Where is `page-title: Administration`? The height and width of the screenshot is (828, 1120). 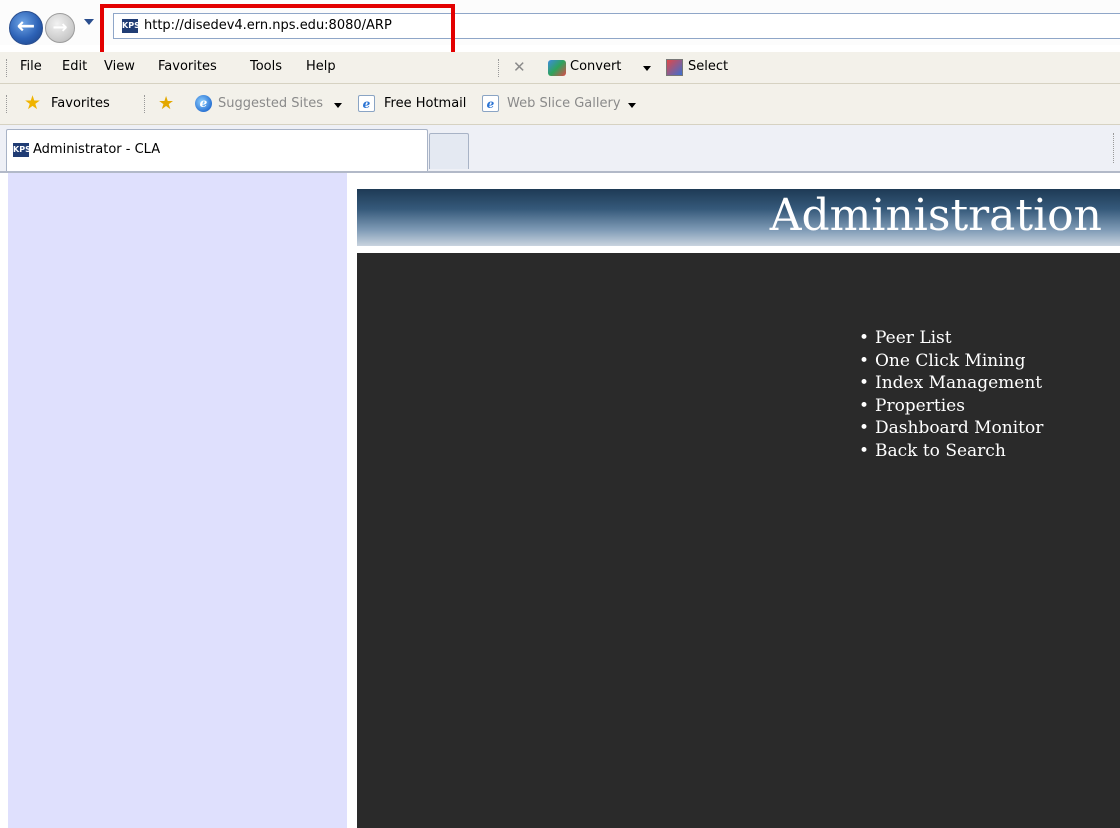
page-title: Administration is located at coordinates (935, 215).